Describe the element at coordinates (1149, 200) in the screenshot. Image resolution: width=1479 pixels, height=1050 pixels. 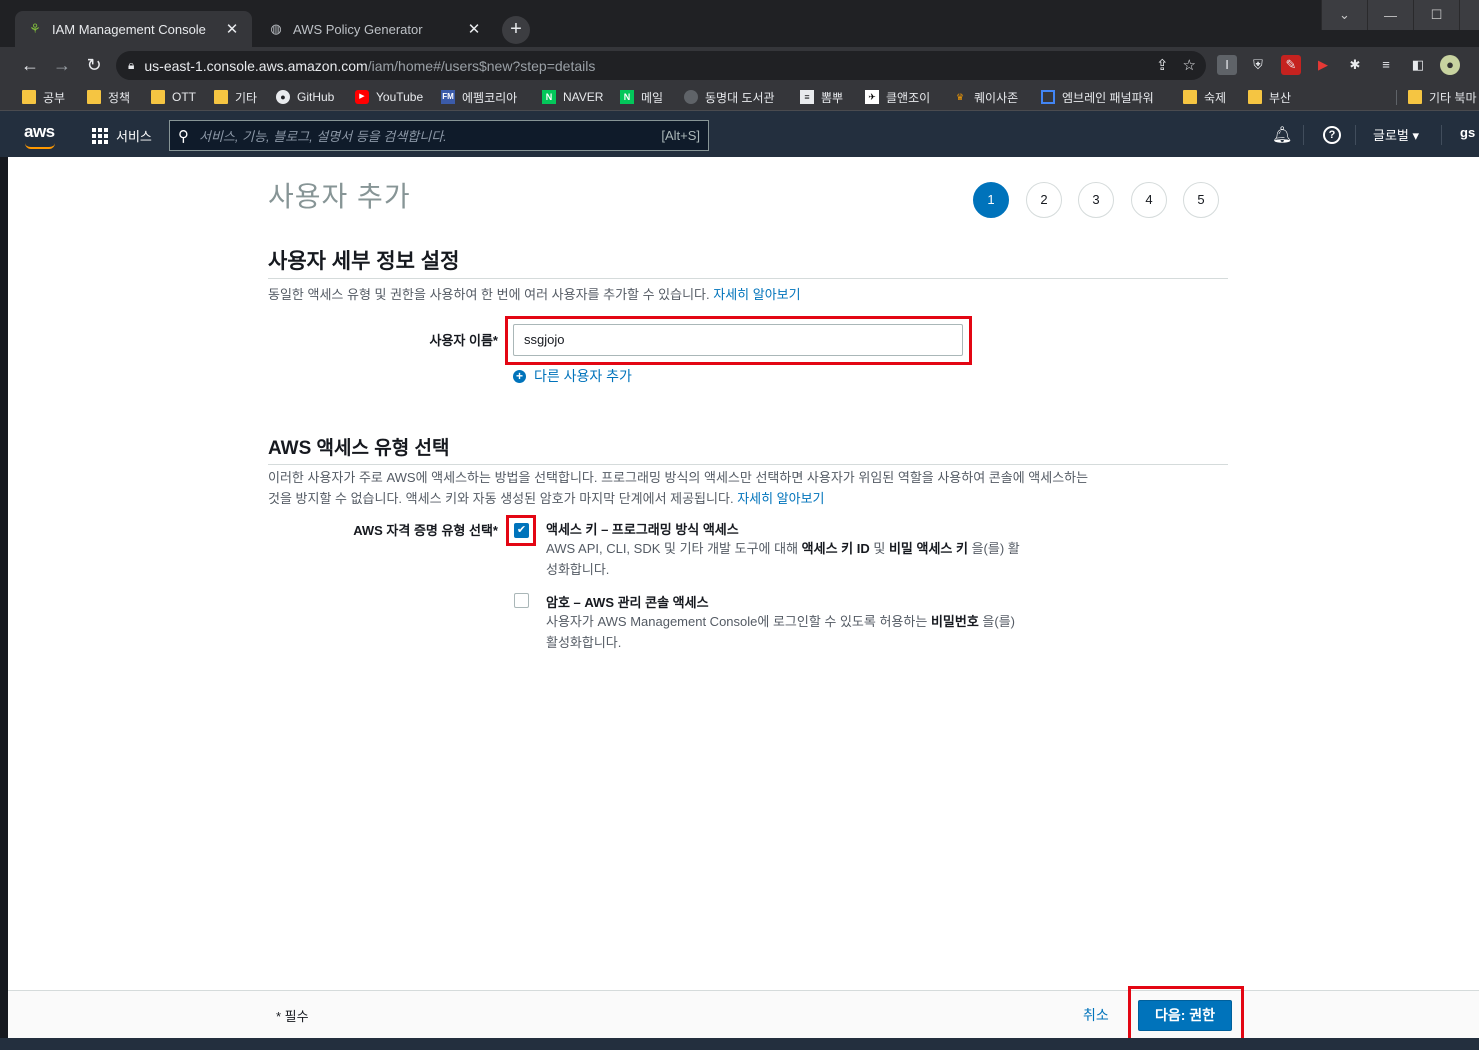
I see `step-4: 4` at that location.